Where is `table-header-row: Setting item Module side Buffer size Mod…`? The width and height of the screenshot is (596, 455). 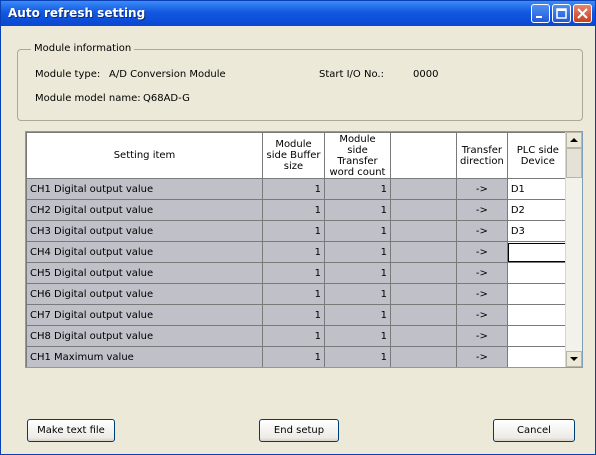
table-header-row: Setting item Module side Buffer size Mod… is located at coordinates (297, 155).